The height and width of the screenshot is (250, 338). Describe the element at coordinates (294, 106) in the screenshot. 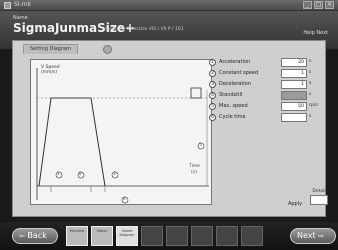

I see `max-speed-input: 50` at that location.